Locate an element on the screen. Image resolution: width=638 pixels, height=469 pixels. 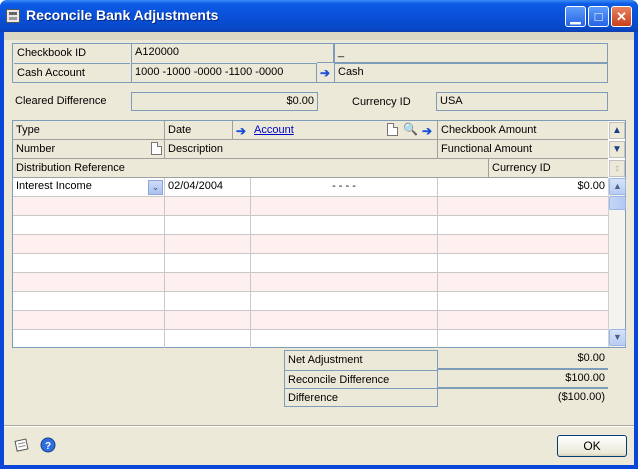
row-type-cell: Interest Income is located at coordinates (89, 187).